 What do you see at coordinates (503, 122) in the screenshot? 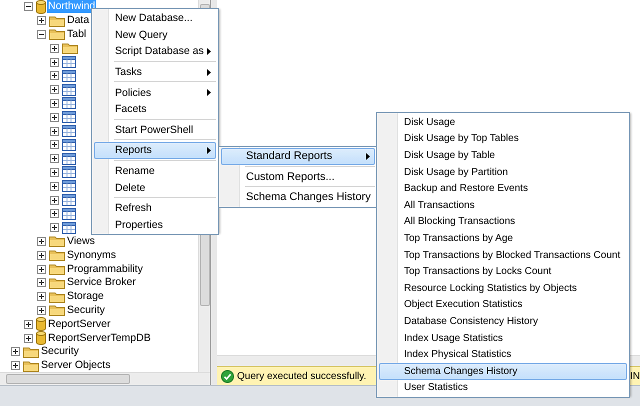
I see `menu-item: Disk Usage` at bounding box center [503, 122].